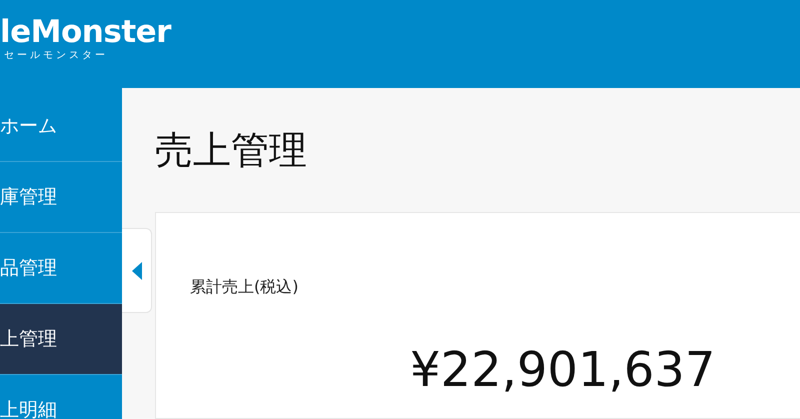  What do you see at coordinates (245, 287) in the screenshot?
I see `total-sales-label: 累計売上(税込)` at bounding box center [245, 287].